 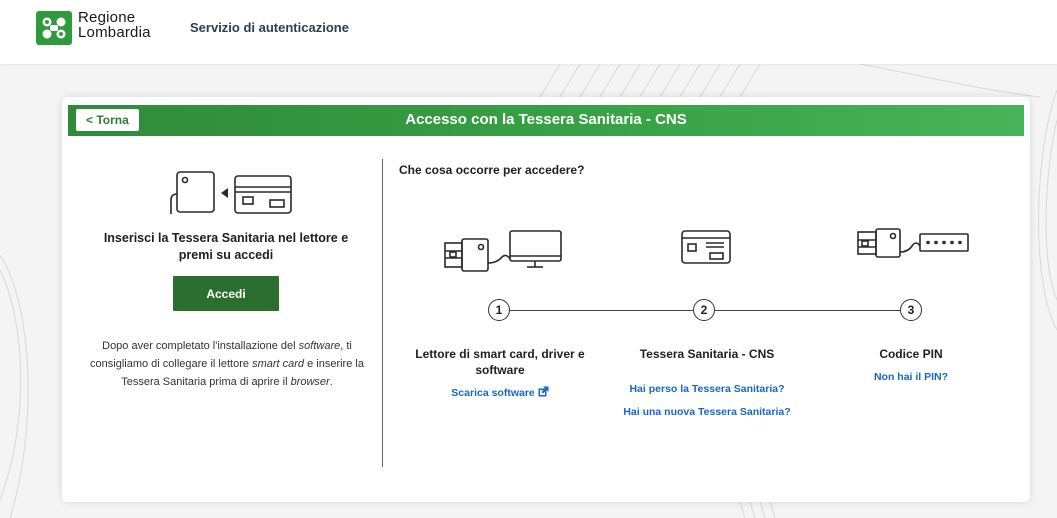 What do you see at coordinates (499, 310) in the screenshot?
I see `step-1-number: 1` at bounding box center [499, 310].